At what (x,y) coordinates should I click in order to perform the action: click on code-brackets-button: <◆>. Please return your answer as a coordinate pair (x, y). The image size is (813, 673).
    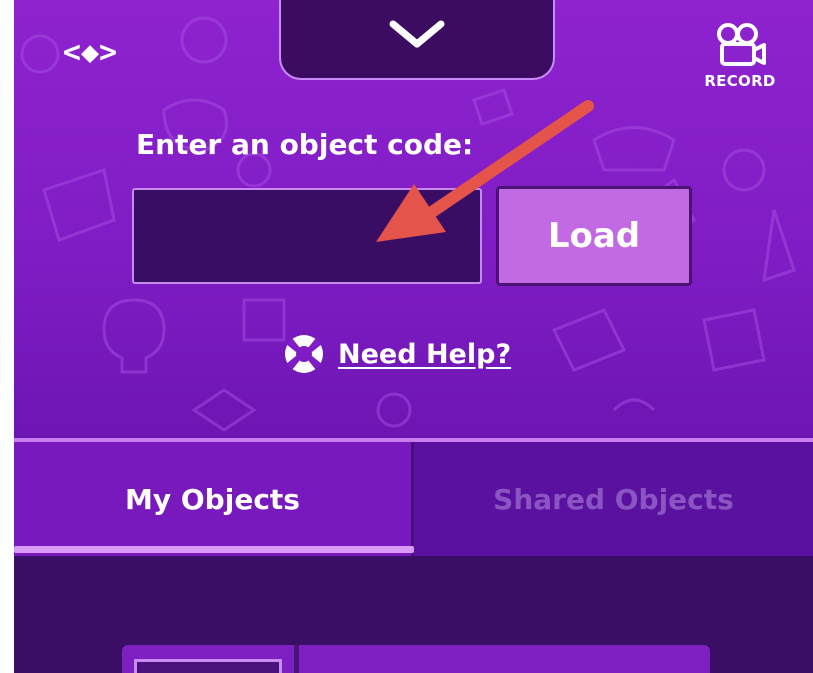
    Looking at the image, I should click on (90, 53).